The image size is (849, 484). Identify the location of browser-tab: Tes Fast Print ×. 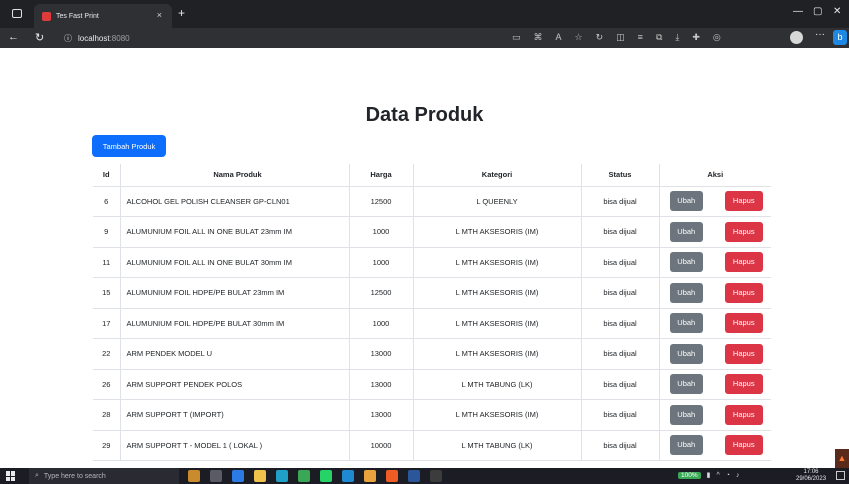
(103, 16).